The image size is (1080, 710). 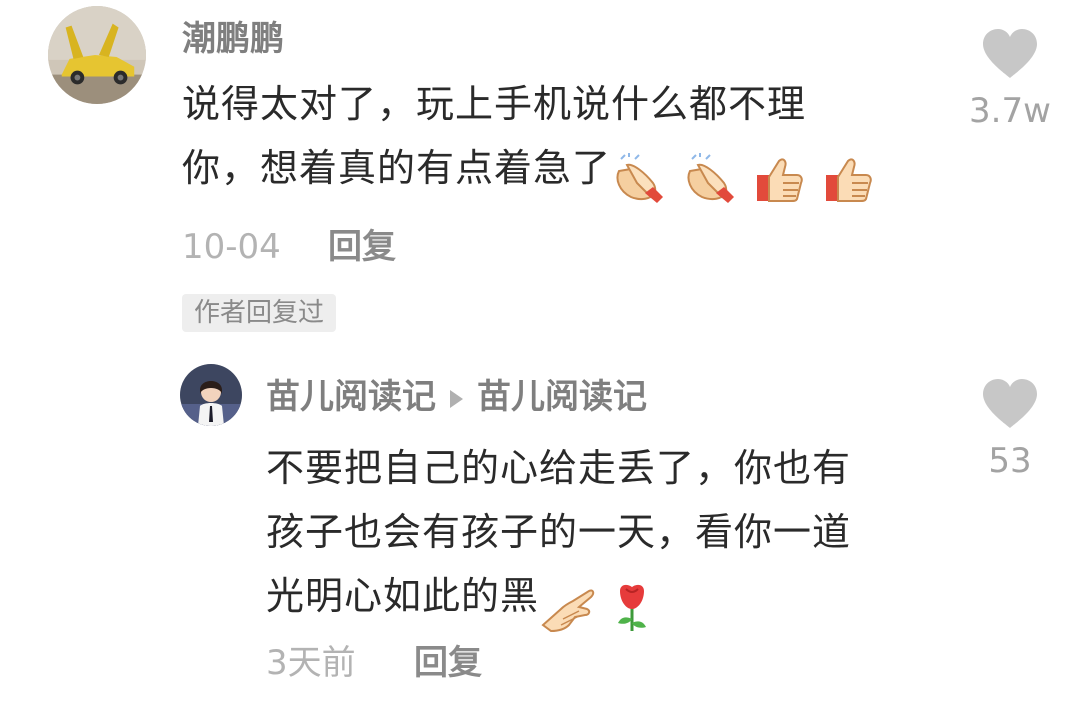 What do you see at coordinates (562, 397) in the screenshot?
I see `reply-to-username: 苗儿阅读记` at bounding box center [562, 397].